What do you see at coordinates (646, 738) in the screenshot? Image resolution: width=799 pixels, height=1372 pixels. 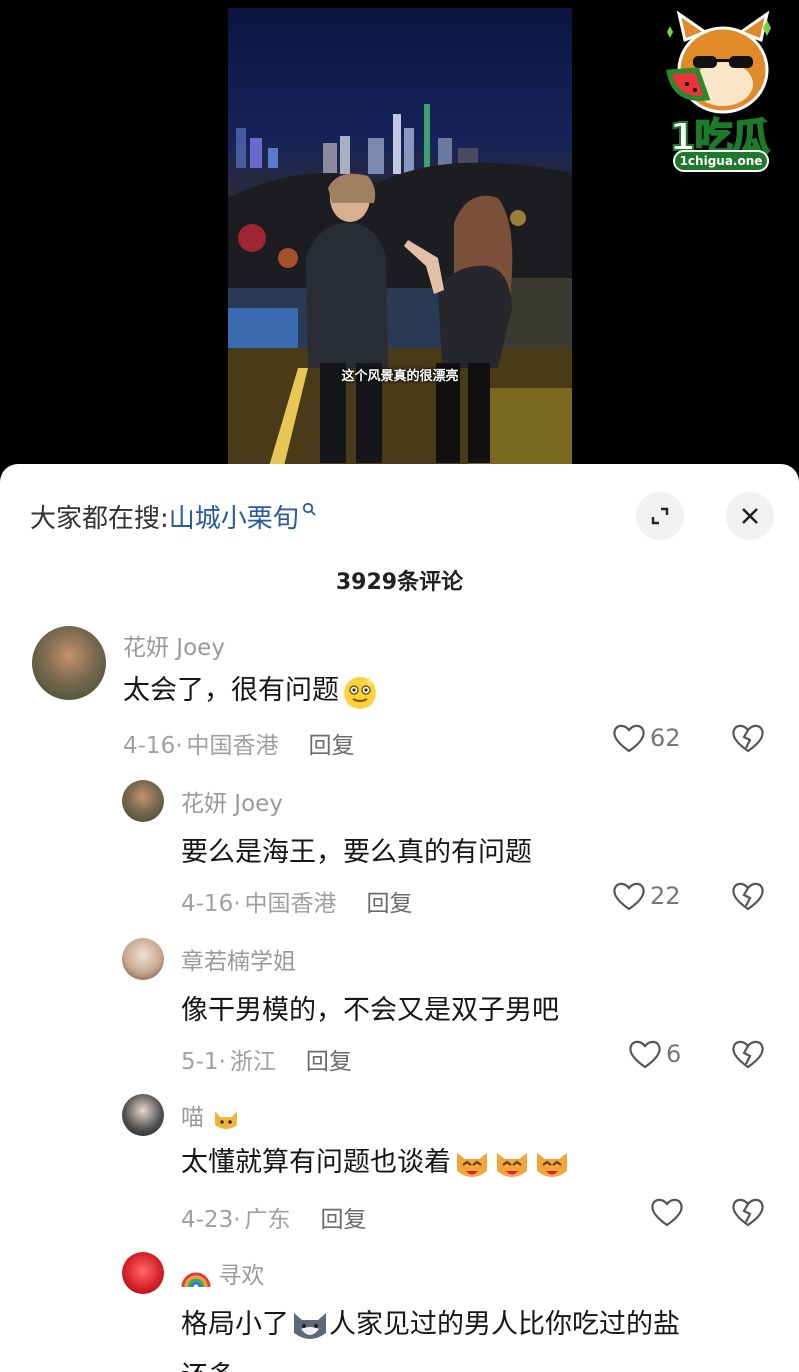 I see `like-button: 62` at bounding box center [646, 738].